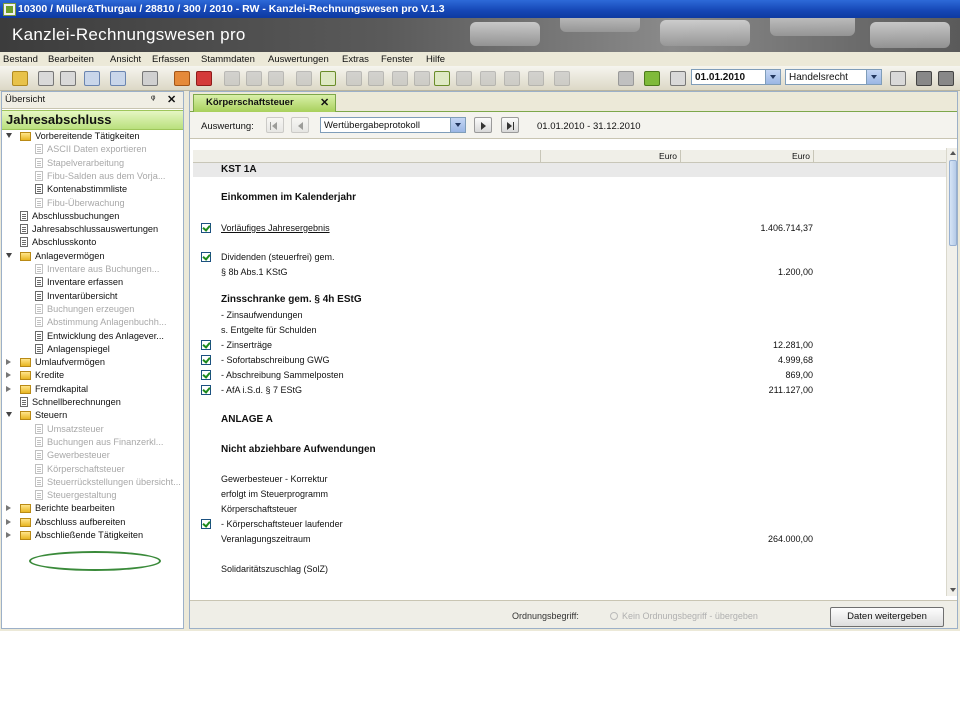 The image size is (960, 720). What do you see at coordinates (512, 78) in the screenshot?
I see `calendar-icon` at bounding box center [512, 78].